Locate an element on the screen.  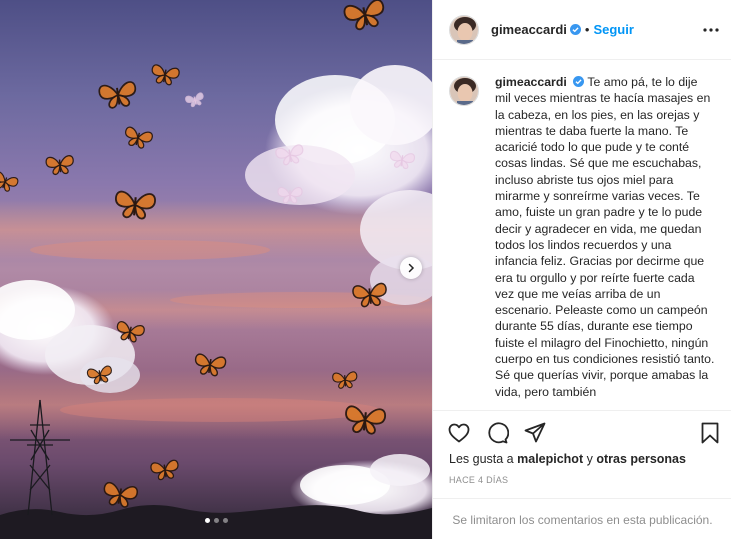
caption-avatar is located at coordinates (464, 91).